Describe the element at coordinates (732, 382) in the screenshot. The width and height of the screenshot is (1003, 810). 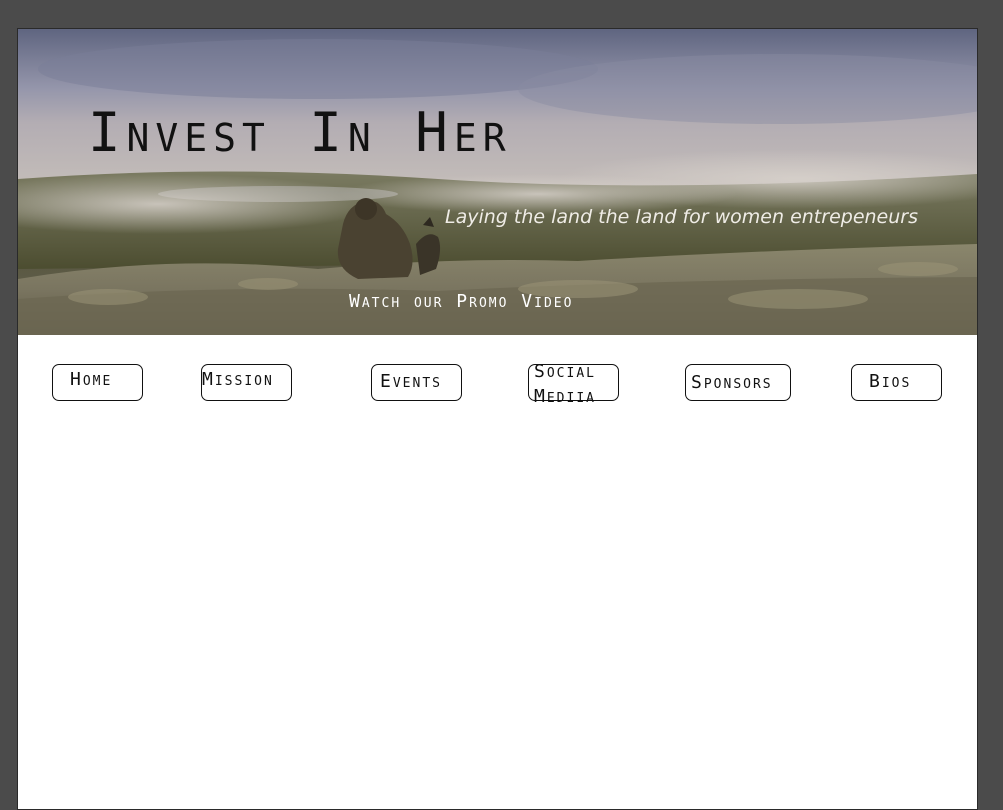
I see `nav-sponsors-label: Sponsors` at that location.